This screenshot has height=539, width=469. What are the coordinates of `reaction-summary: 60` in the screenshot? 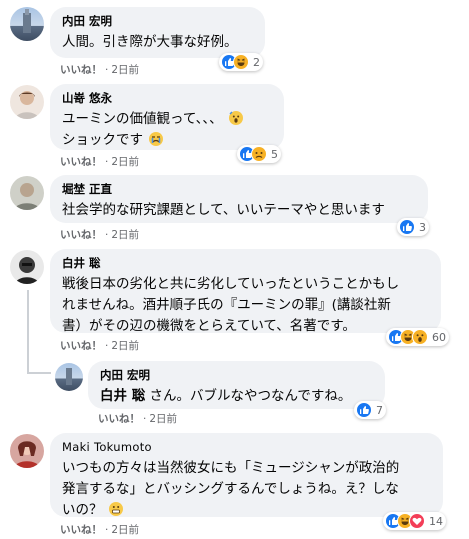 It's located at (417, 337).